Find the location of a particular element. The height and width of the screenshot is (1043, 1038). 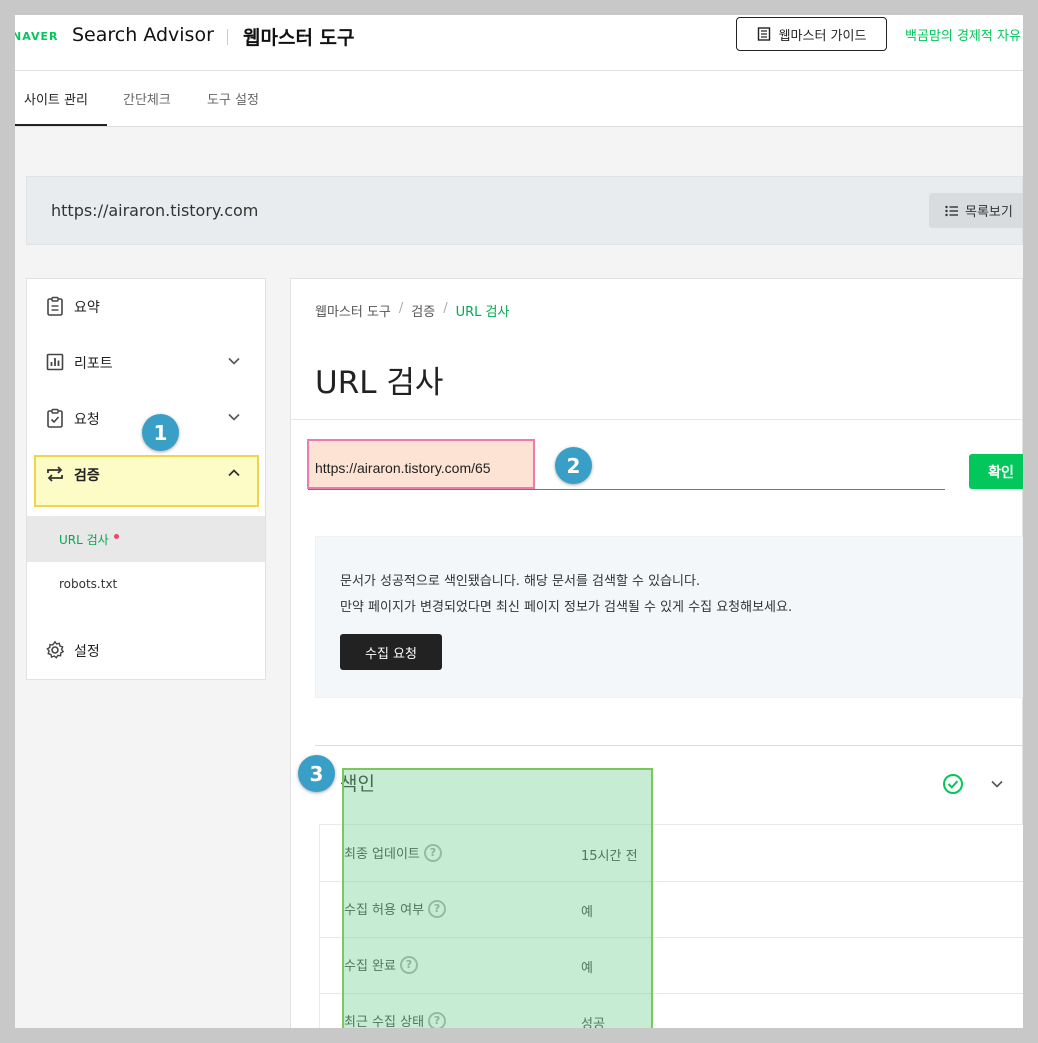

app-title: Search Advisor is located at coordinates (143, 35).